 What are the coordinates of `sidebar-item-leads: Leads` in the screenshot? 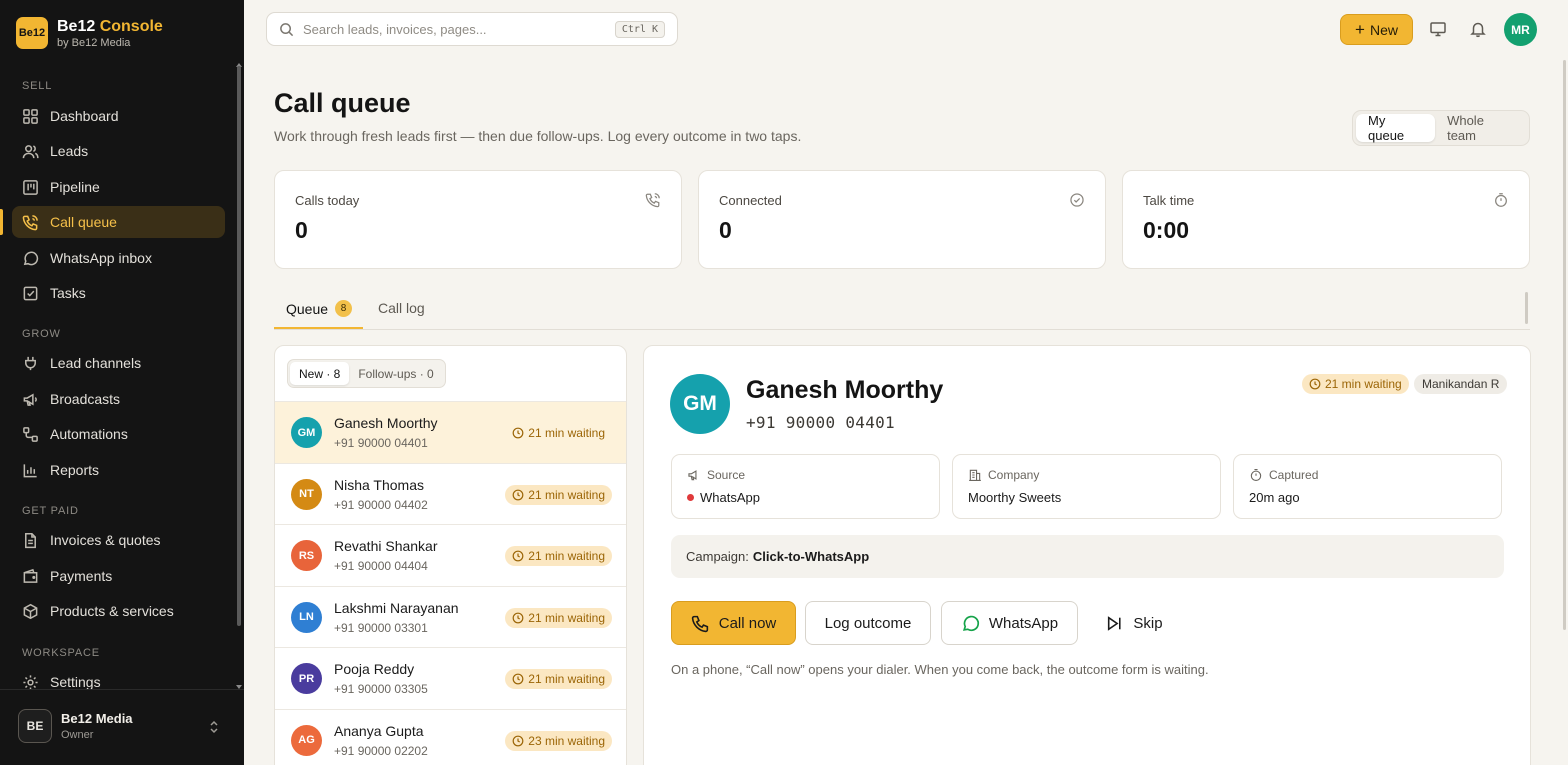 It's located at (118, 151).